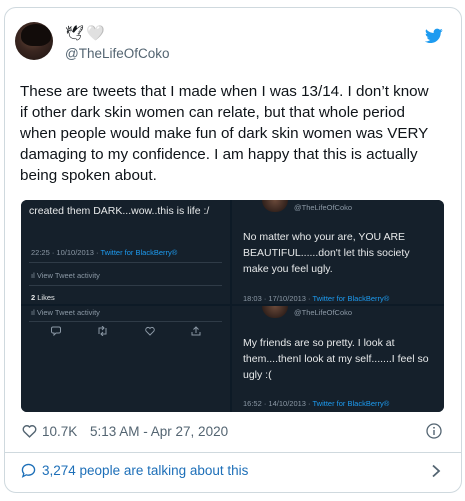 The height and width of the screenshot is (501, 465). Describe the element at coordinates (86, 34) in the screenshot. I see `author-name: 🕊🤍` at that location.